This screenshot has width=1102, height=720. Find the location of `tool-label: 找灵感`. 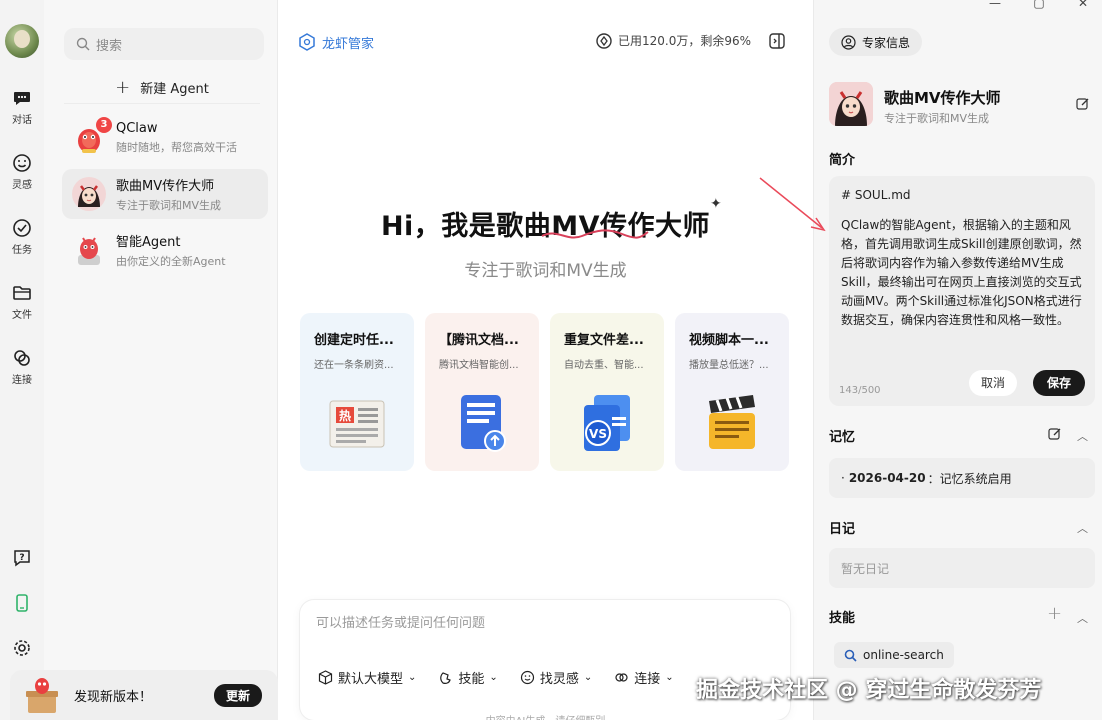

tool-label: 找灵感 is located at coordinates (559, 679).